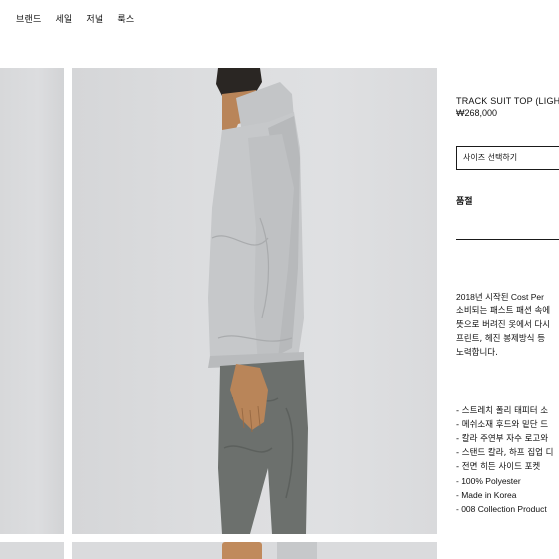  Describe the element at coordinates (477, 353) in the screenshot. I see `description-line: 노력합니다.` at that location.